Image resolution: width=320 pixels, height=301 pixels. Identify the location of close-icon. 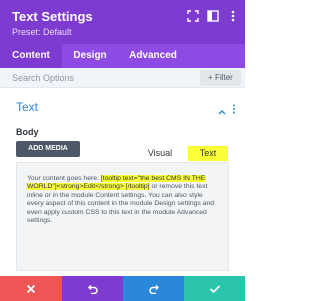
(31, 288).